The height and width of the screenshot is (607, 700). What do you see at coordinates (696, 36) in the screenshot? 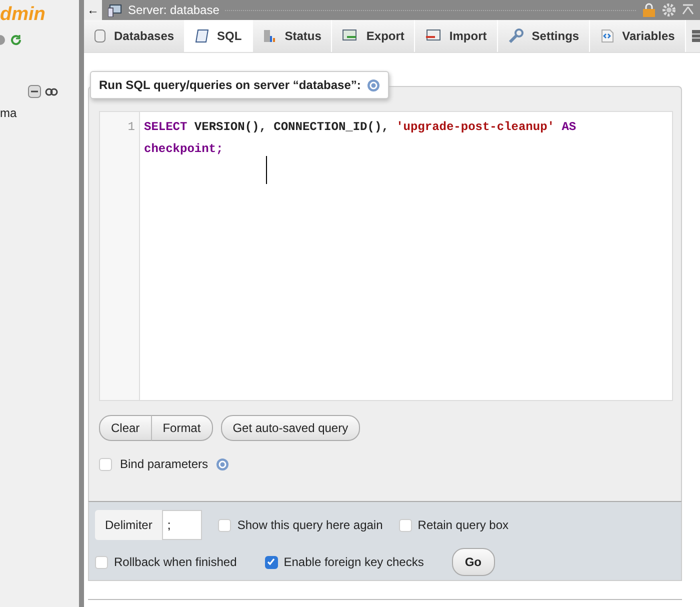
I see `list-icon` at bounding box center [696, 36].